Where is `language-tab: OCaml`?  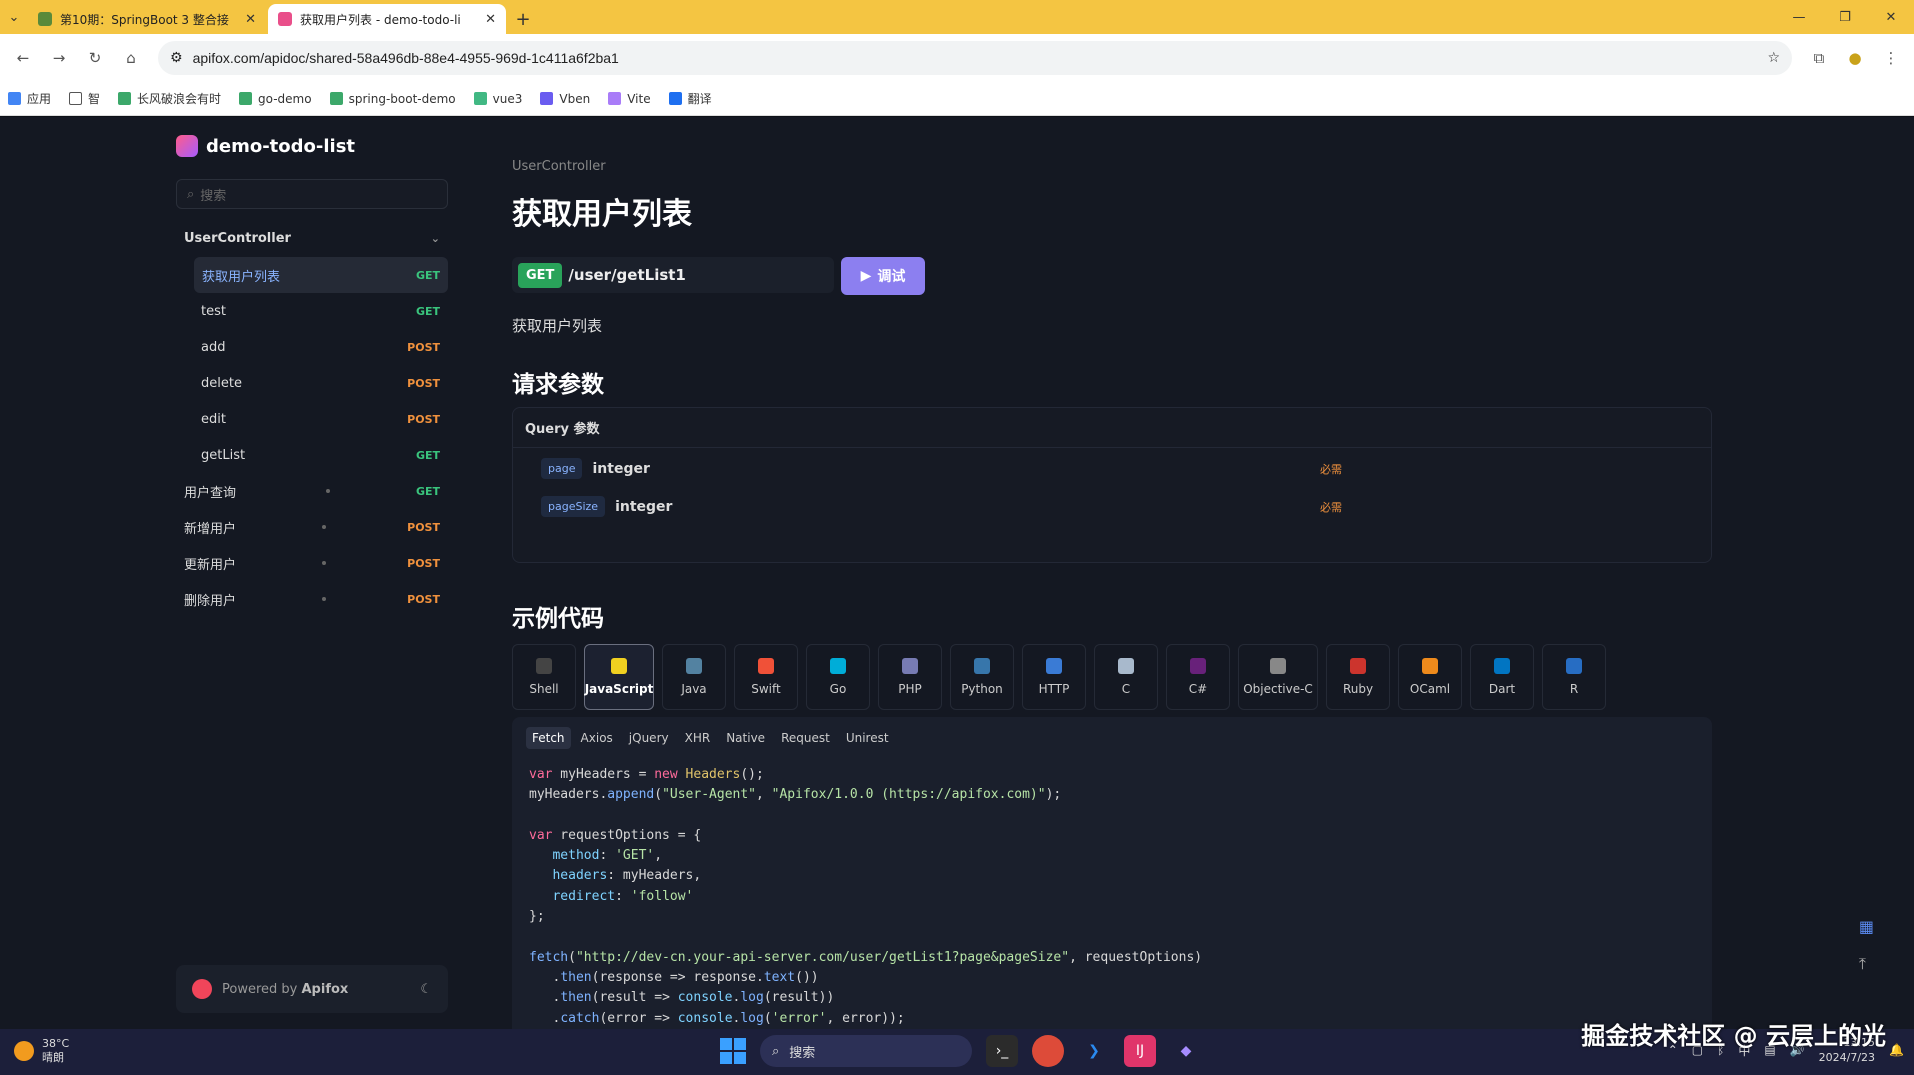 language-tab: OCaml is located at coordinates (1430, 677).